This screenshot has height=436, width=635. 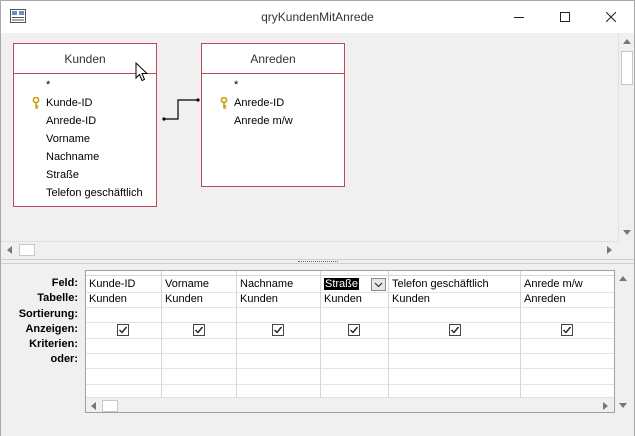 I want to click on table-anreden: Anreden * Anrede-ID Anrede m/w, so click(x=273, y=115).